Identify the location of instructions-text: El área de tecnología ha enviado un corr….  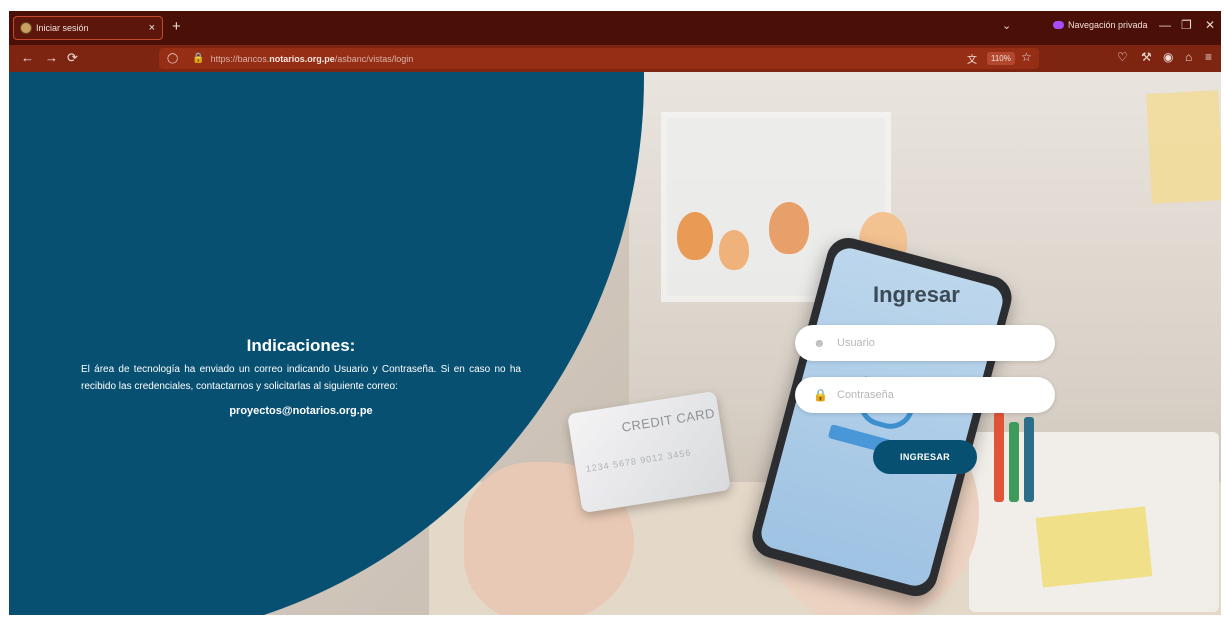
(301, 378).